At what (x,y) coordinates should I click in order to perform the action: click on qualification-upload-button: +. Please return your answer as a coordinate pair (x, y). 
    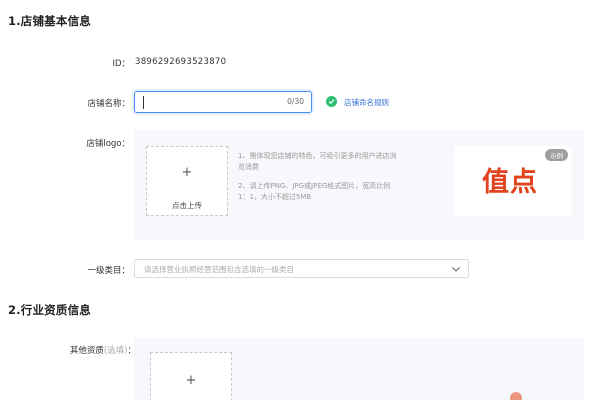
    Looking at the image, I should click on (191, 376).